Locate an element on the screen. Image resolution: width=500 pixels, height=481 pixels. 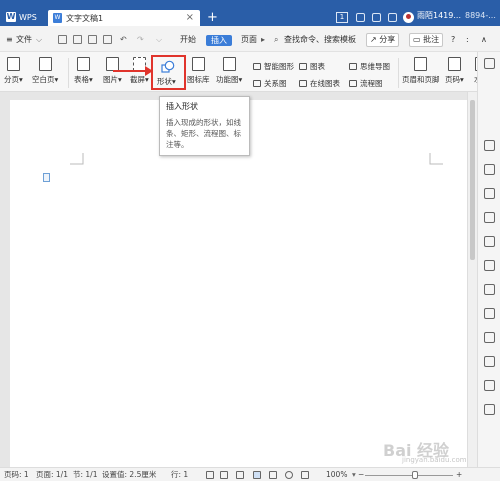
annotation-arrow is located at coordinates (130, 71).